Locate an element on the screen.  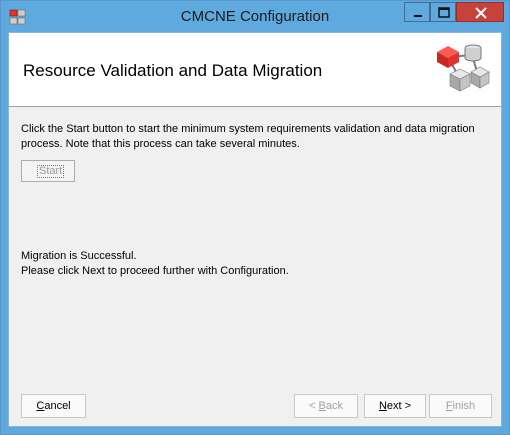
finish-button: Finish is located at coordinates (460, 406).